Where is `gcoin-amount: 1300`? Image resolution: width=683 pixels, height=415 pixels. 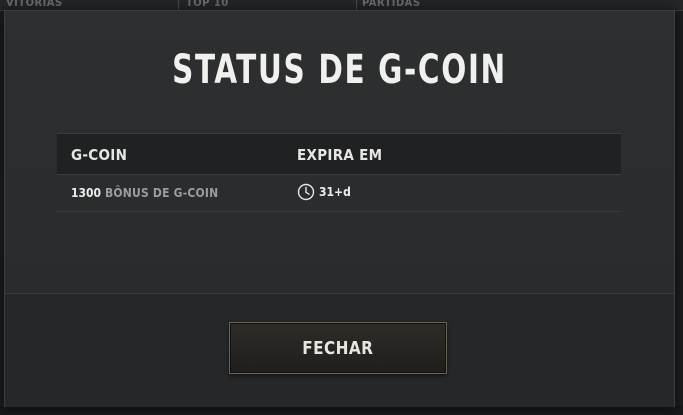
gcoin-amount: 1300 is located at coordinates (86, 193).